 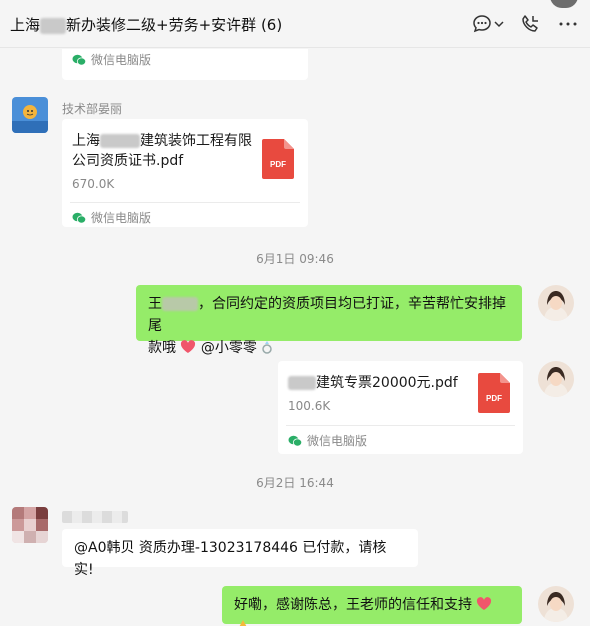 What do you see at coordinates (327, 315) in the screenshot?
I see `message-part: ，合同约定的资质项目均已打证，辛苦帮忙安排掉尾` at bounding box center [327, 315].